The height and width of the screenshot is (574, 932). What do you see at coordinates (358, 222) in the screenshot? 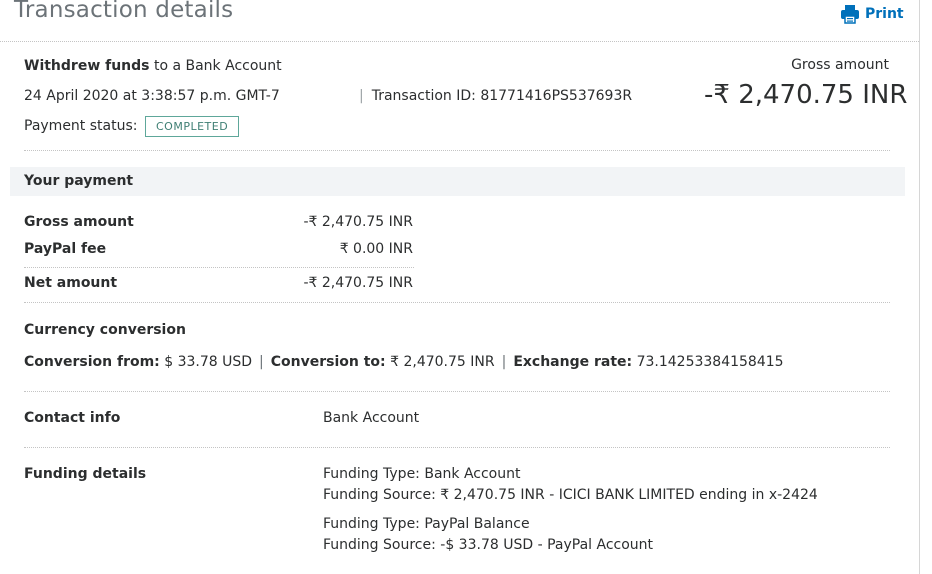
I see `gross-amount-row-value: -₹ 2,470.75 INR` at bounding box center [358, 222].